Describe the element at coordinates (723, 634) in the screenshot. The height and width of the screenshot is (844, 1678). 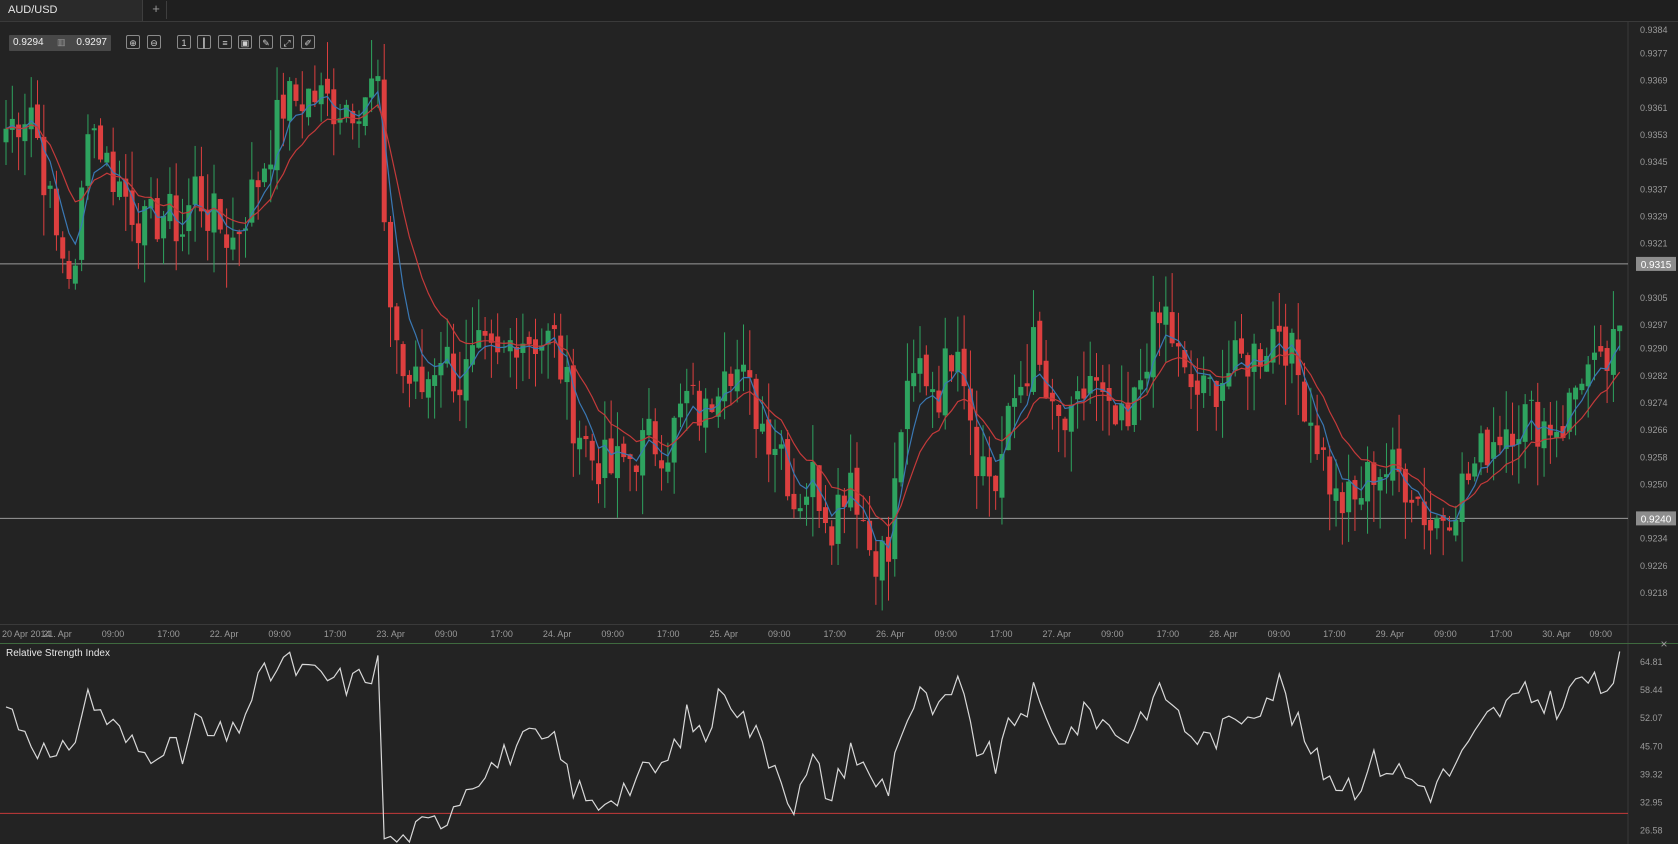
I see `x-tick-label: 25. Apr` at that location.